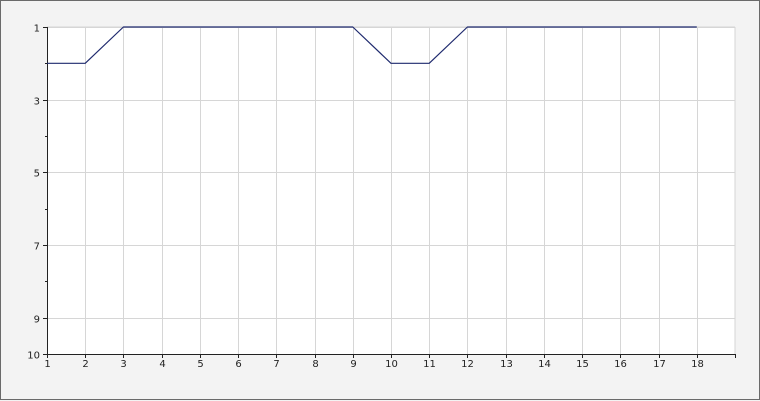 The height and width of the screenshot is (401, 760). What do you see at coordinates (200, 364) in the screenshot?
I see `x-tick-label: 5` at bounding box center [200, 364].